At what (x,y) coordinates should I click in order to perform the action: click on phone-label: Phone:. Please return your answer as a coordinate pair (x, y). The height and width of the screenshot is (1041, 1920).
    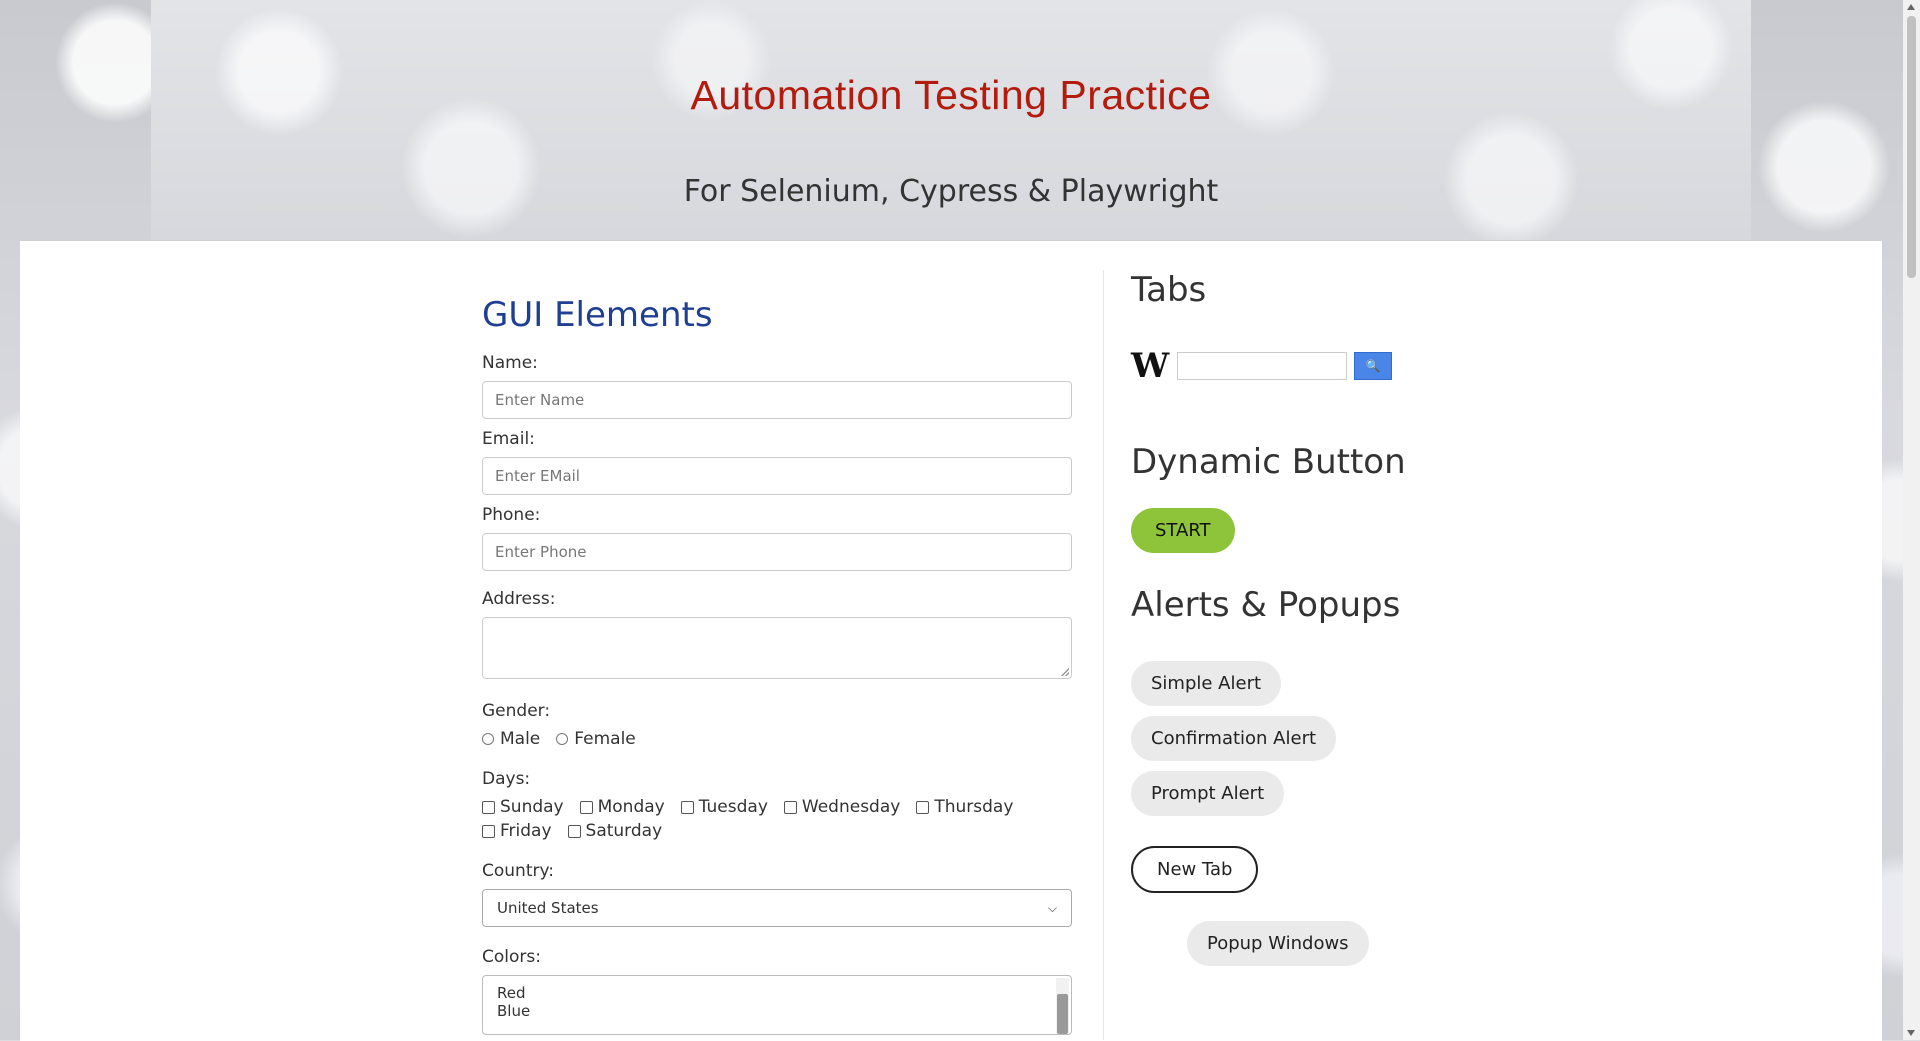
    Looking at the image, I should click on (511, 515).